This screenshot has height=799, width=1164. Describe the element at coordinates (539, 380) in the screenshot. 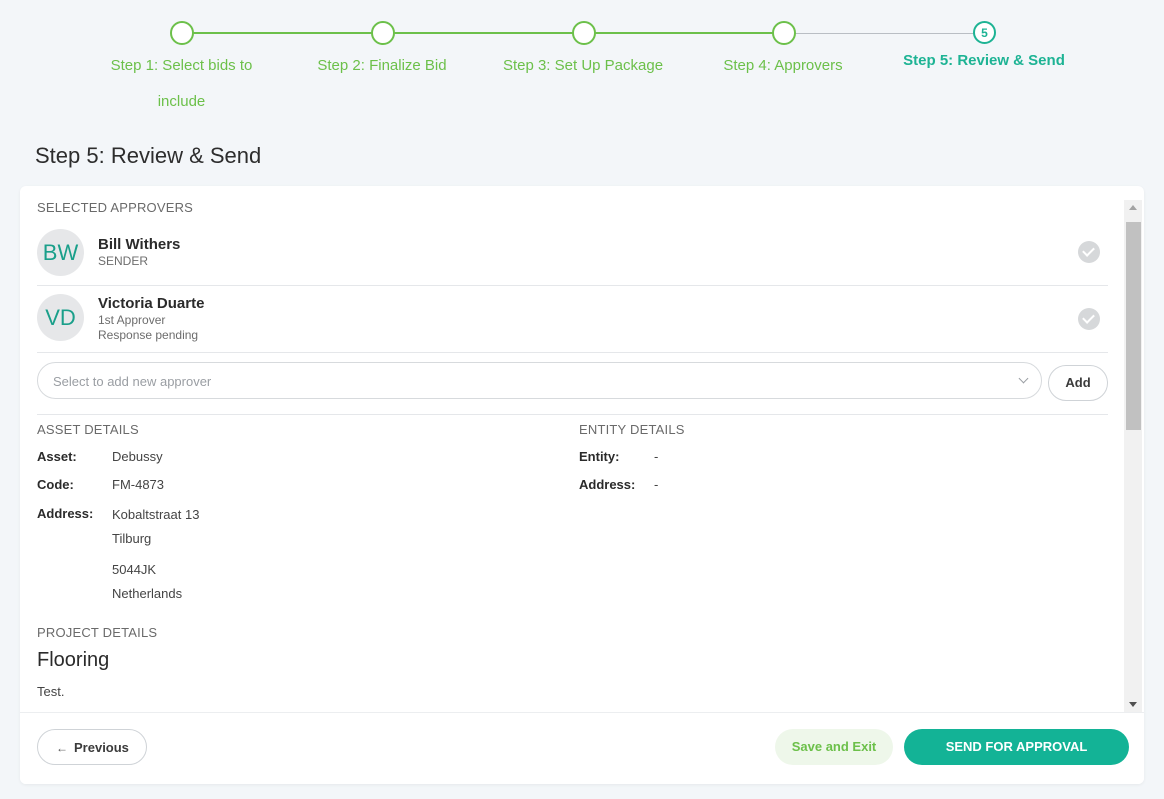

I see `add-approver-select: Select to add new approver` at that location.